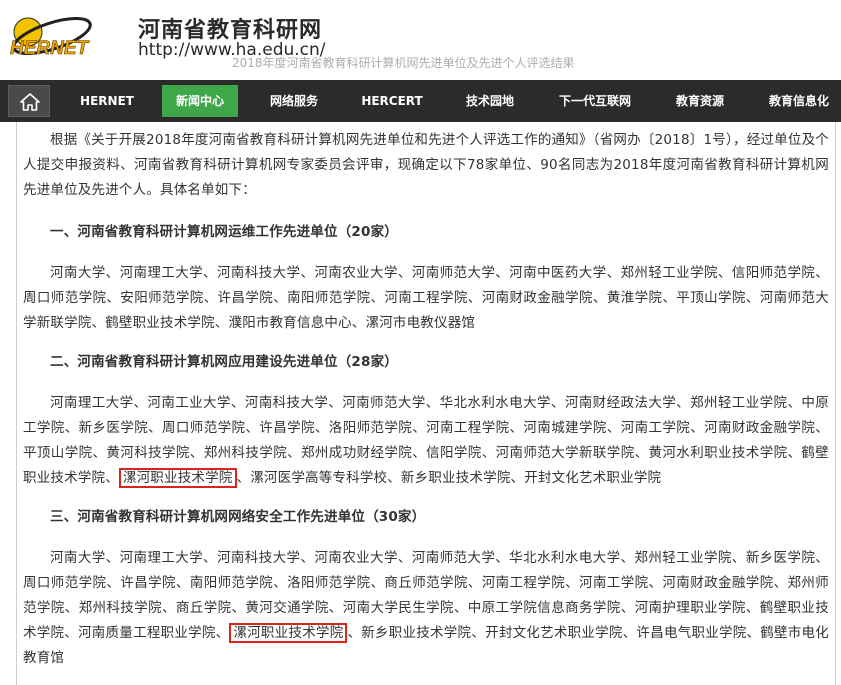 This screenshot has height=685, width=841. I want to click on svg-text: HERNET, so click(50, 48).